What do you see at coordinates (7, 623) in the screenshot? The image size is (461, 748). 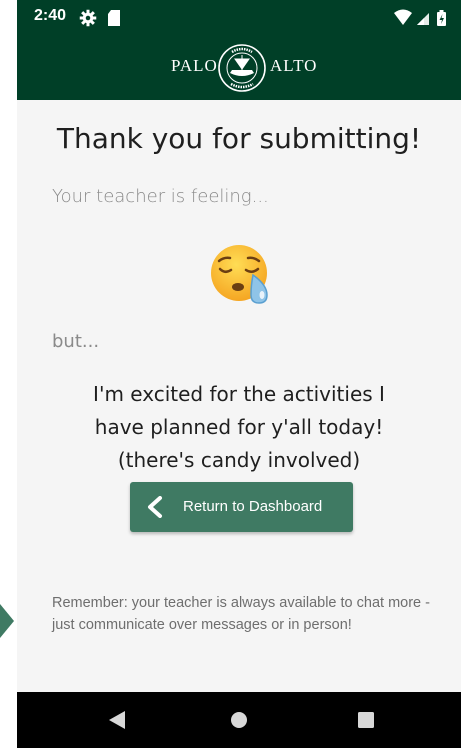 I see `side-arrow-icon` at bounding box center [7, 623].